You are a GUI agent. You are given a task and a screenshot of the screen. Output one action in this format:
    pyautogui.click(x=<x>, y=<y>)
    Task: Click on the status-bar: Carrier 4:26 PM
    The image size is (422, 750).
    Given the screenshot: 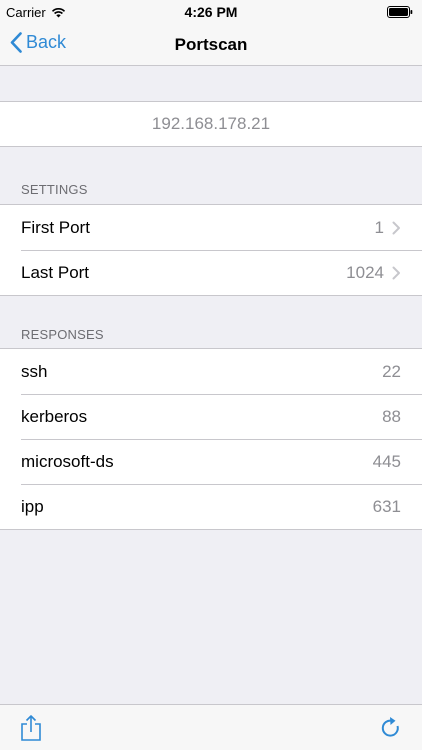 What is the action you would take?
    pyautogui.click(x=211, y=12)
    